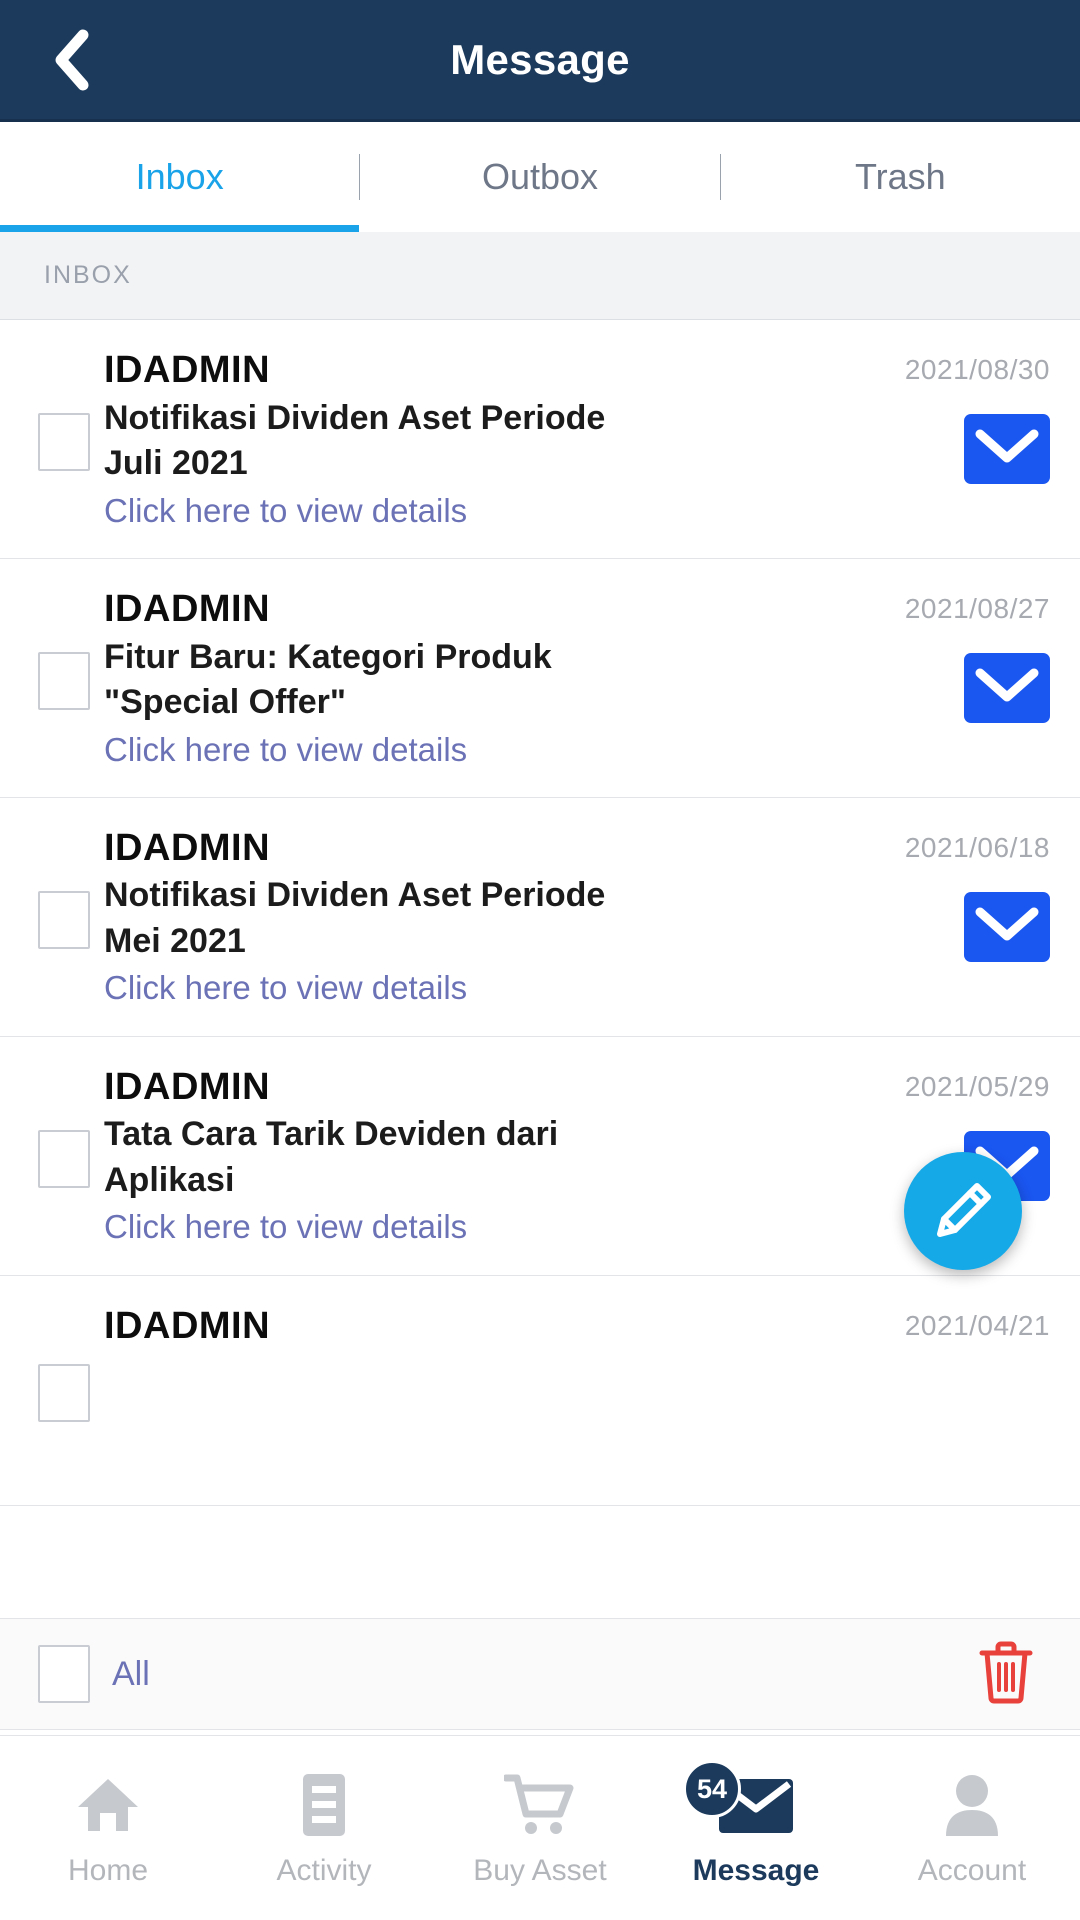 This screenshot has width=1080, height=1920. Describe the element at coordinates (935, 895) in the screenshot. I see `message-meta: 2021/06/18` at that location.